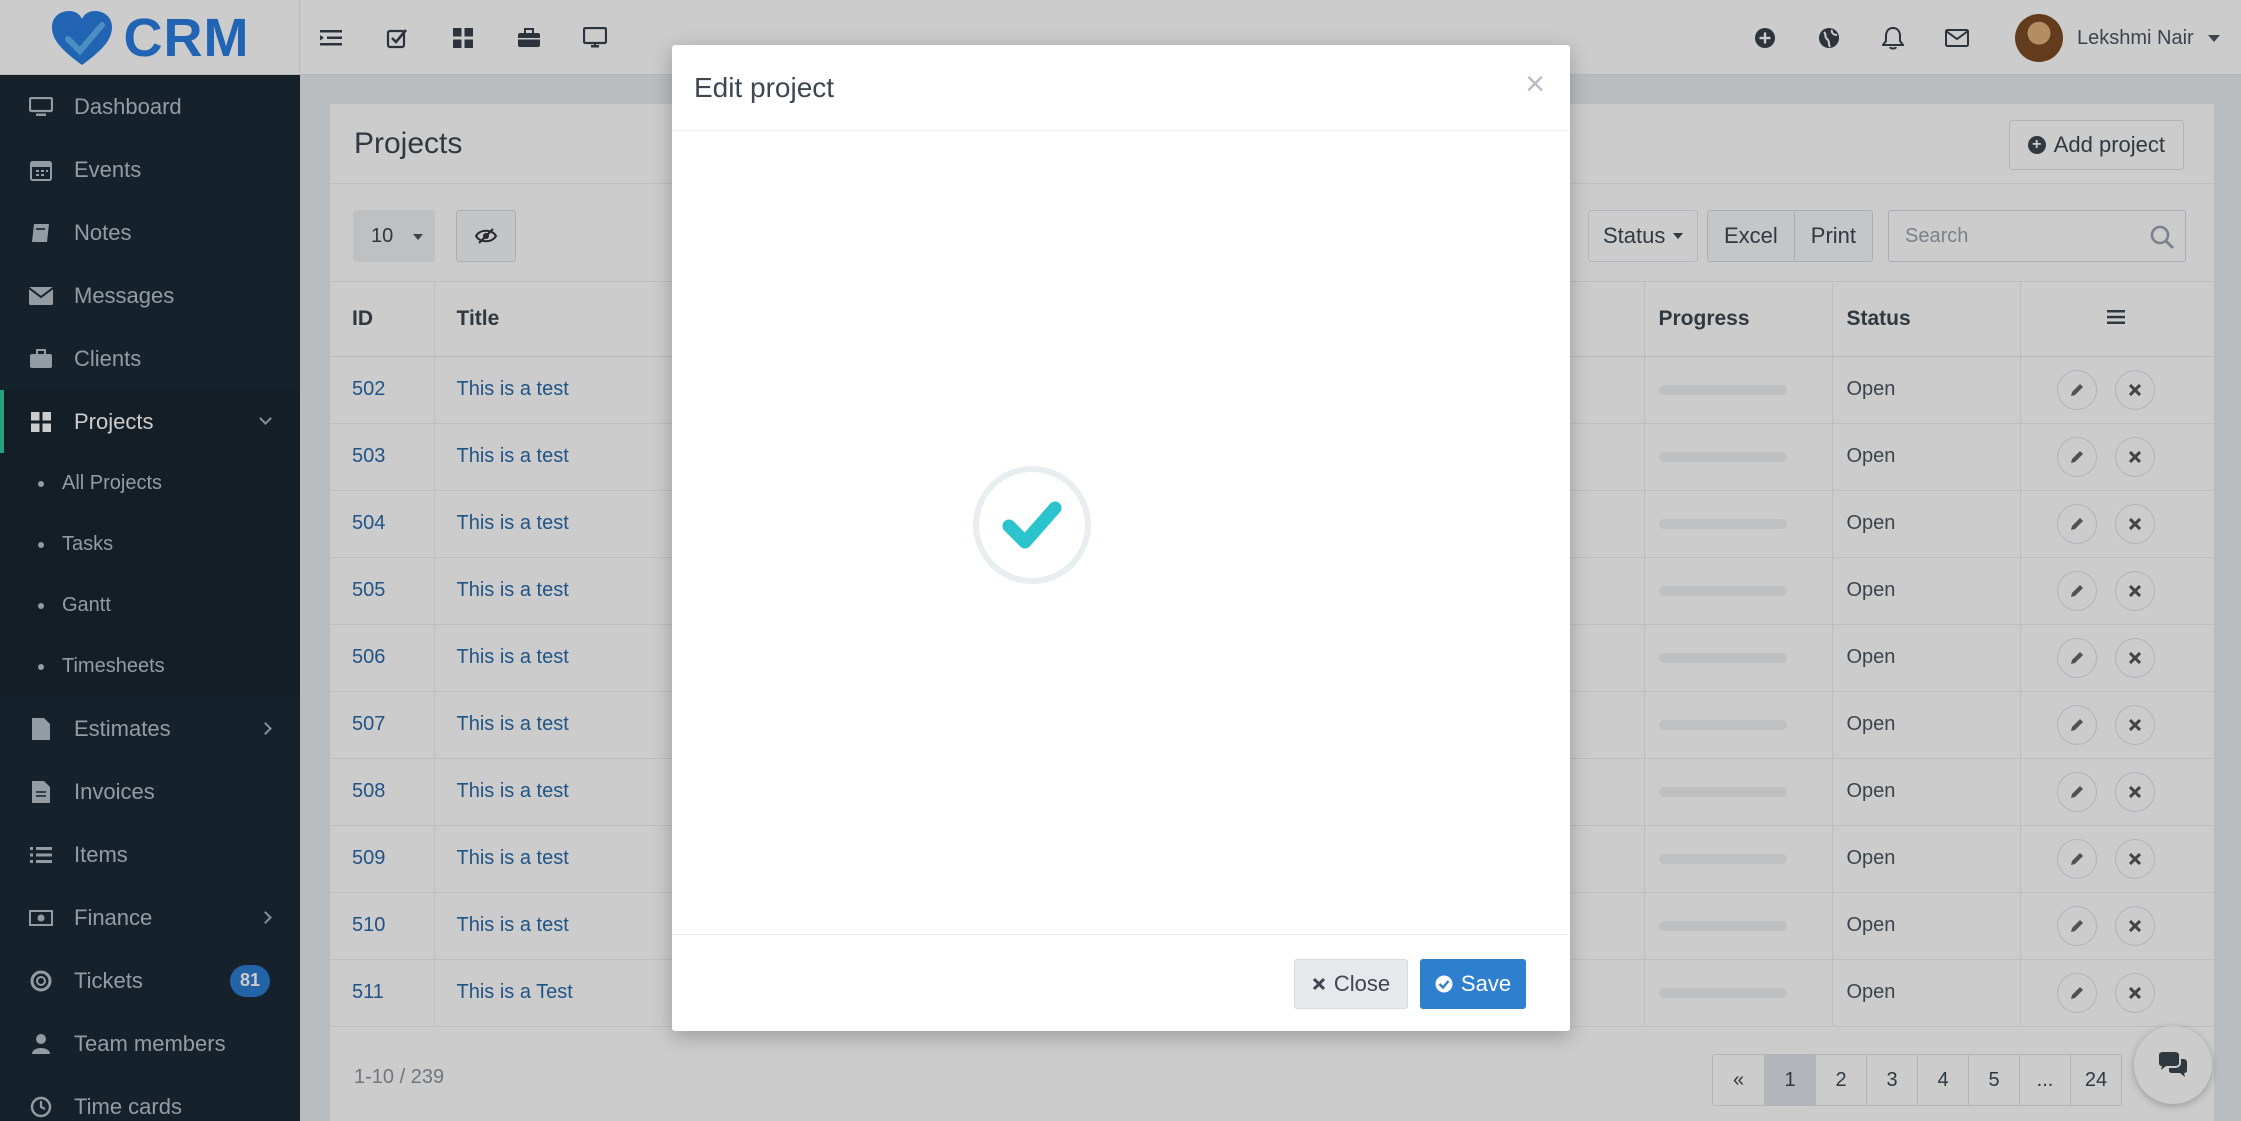 The image size is (2241, 1121). Describe the element at coordinates (1121, 88) in the screenshot. I see `modal-header: Edit project ×` at that location.